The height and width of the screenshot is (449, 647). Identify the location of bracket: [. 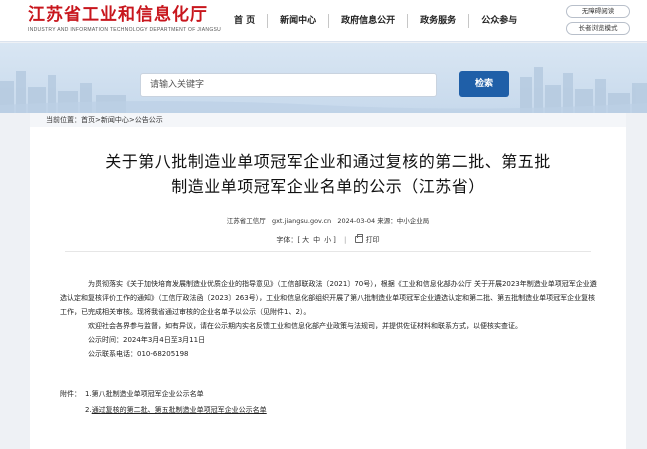
(299, 240).